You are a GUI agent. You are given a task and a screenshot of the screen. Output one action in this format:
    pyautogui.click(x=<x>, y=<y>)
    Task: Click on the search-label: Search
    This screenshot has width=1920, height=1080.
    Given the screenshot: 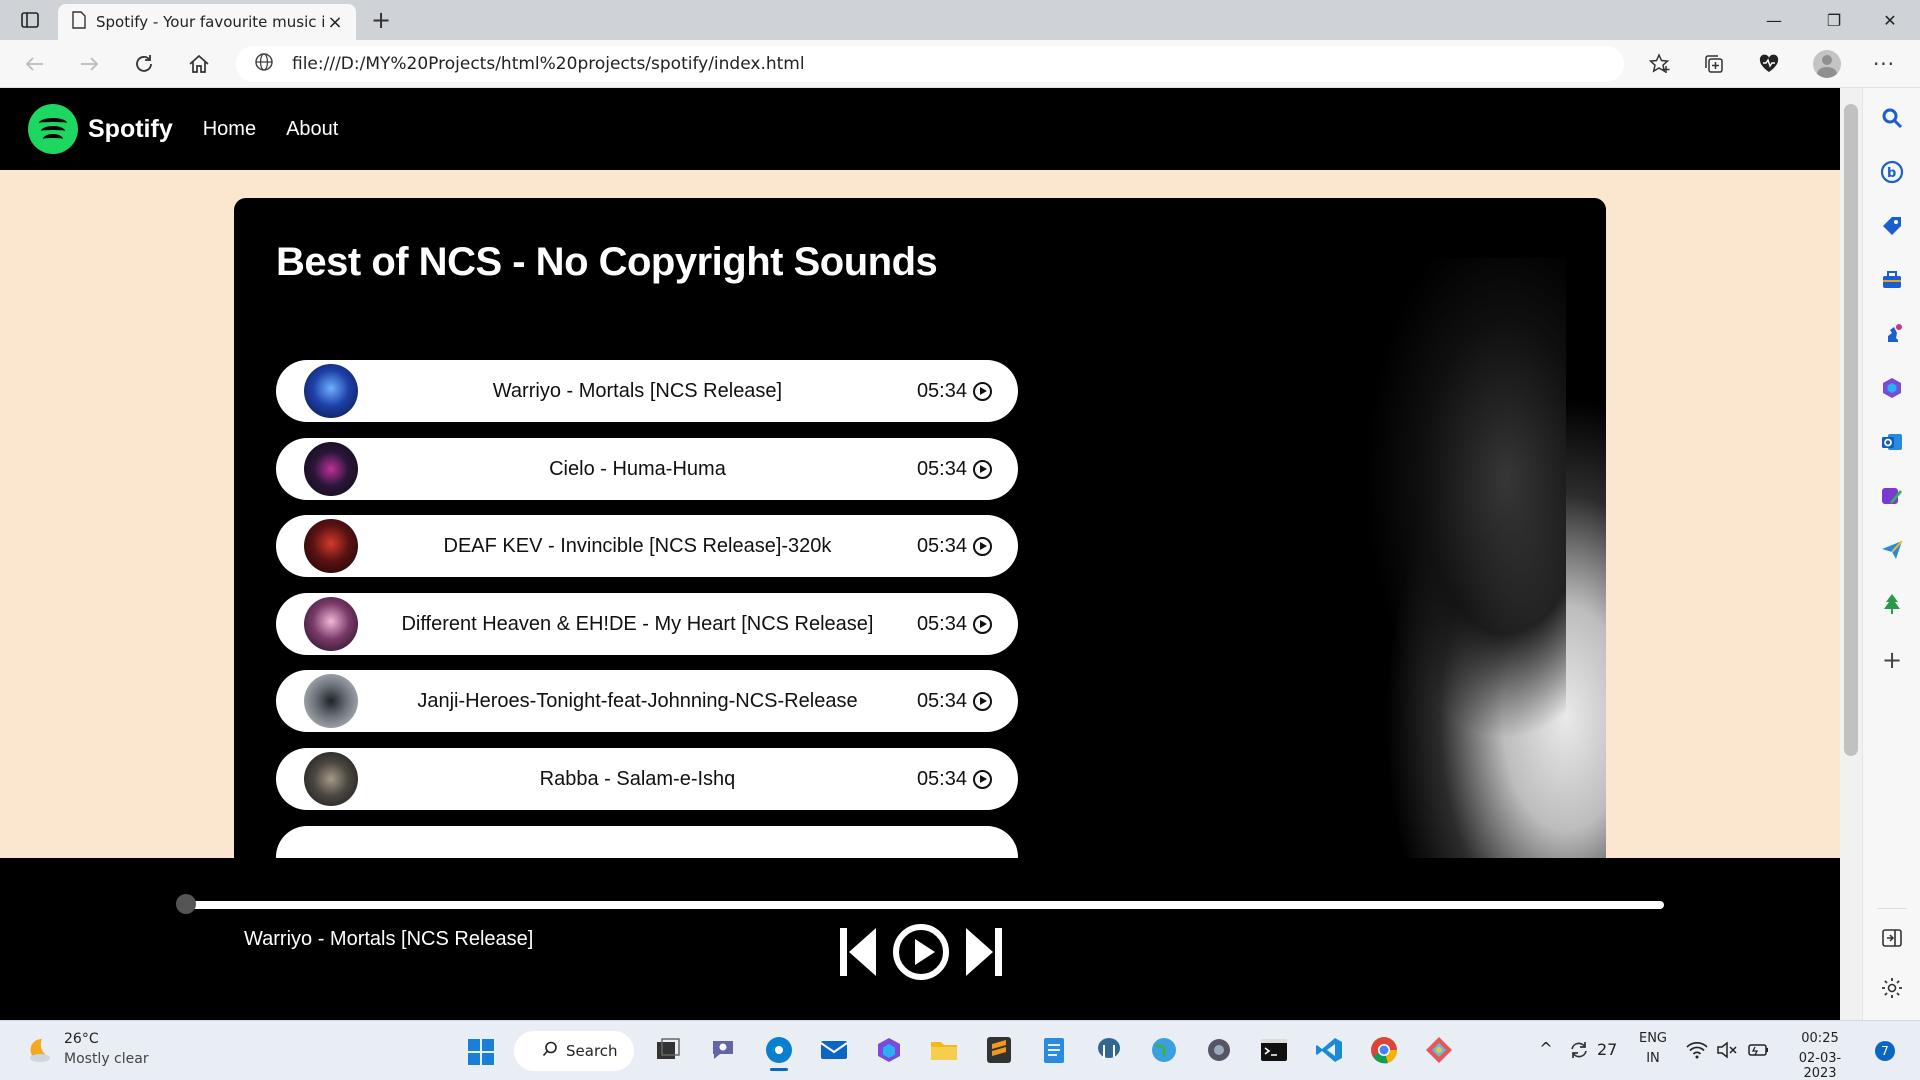 What is the action you would take?
    pyautogui.click(x=592, y=1051)
    